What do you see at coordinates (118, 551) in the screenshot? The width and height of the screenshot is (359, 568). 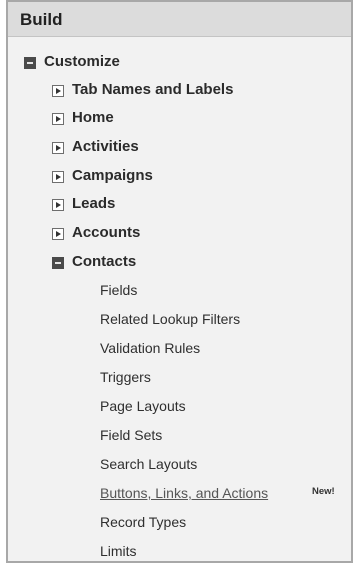 I see `link-label: Limits` at bounding box center [118, 551].